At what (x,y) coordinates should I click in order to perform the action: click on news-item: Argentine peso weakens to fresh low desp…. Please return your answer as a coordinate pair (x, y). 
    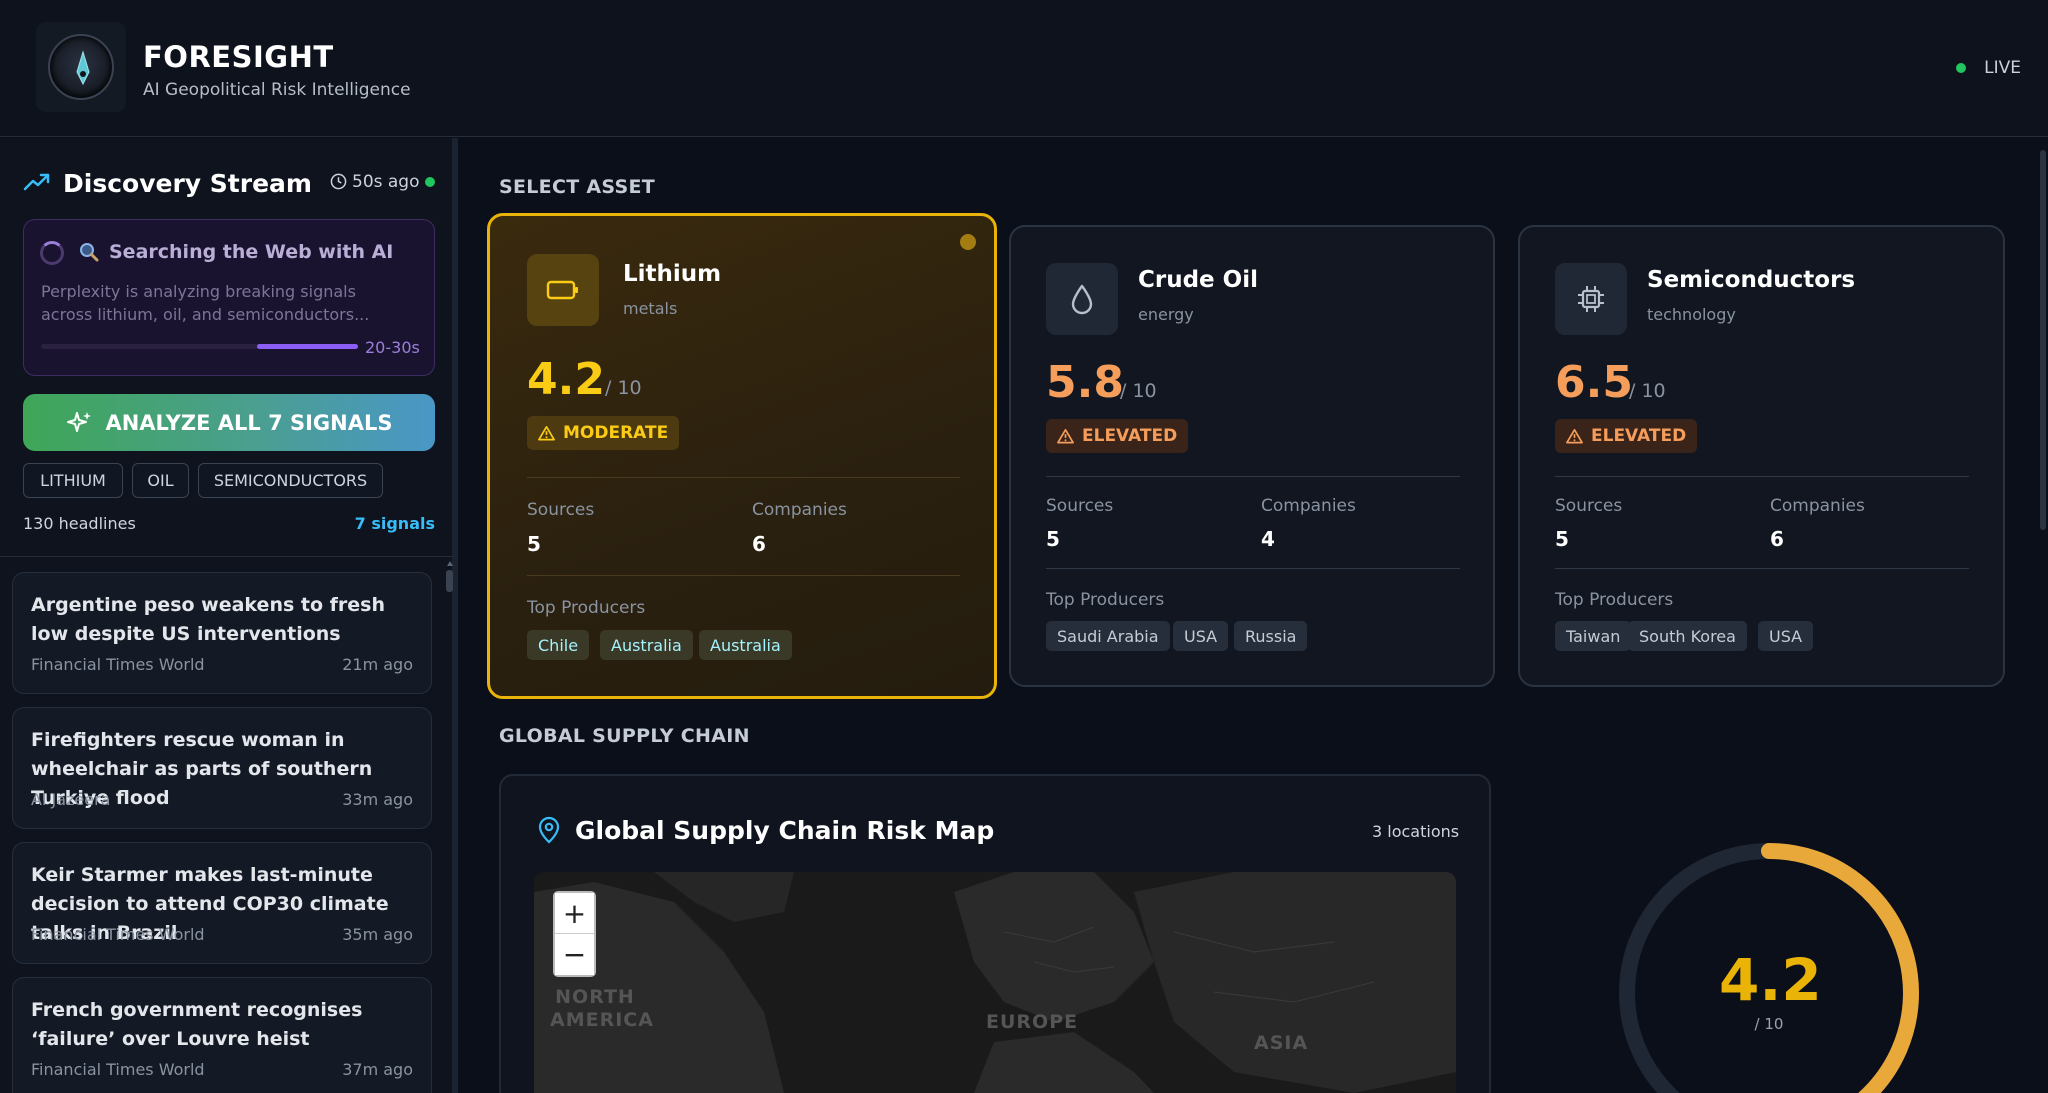
    Looking at the image, I should click on (222, 633).